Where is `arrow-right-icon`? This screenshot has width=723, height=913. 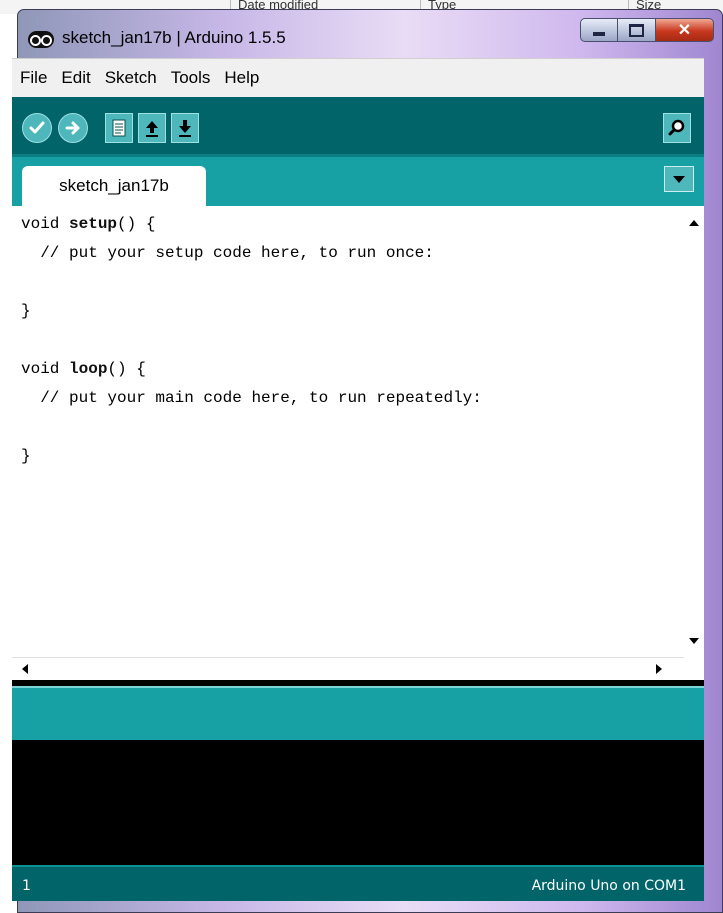
arrow-right-icon is located at coordinates (72, 128).